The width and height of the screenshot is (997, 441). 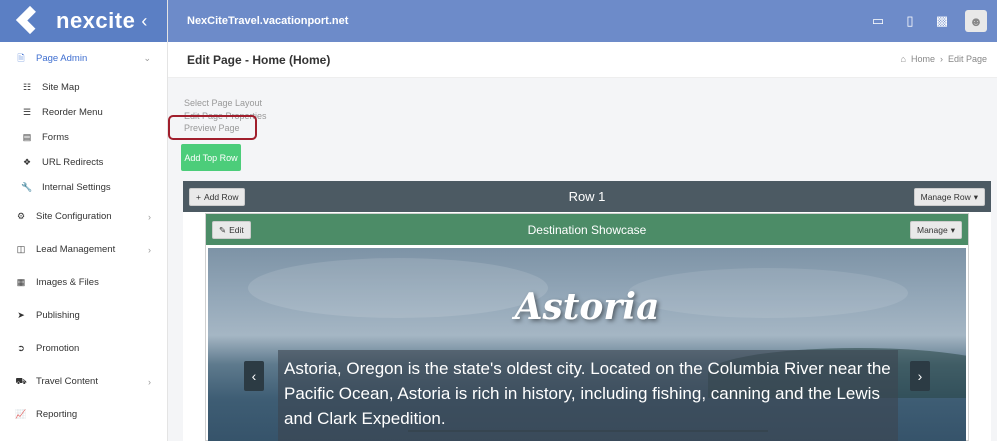 I want to click on sidebar-subitem-reorder-menu: ☰ Reorder Menu, so click(x=83, y=112).